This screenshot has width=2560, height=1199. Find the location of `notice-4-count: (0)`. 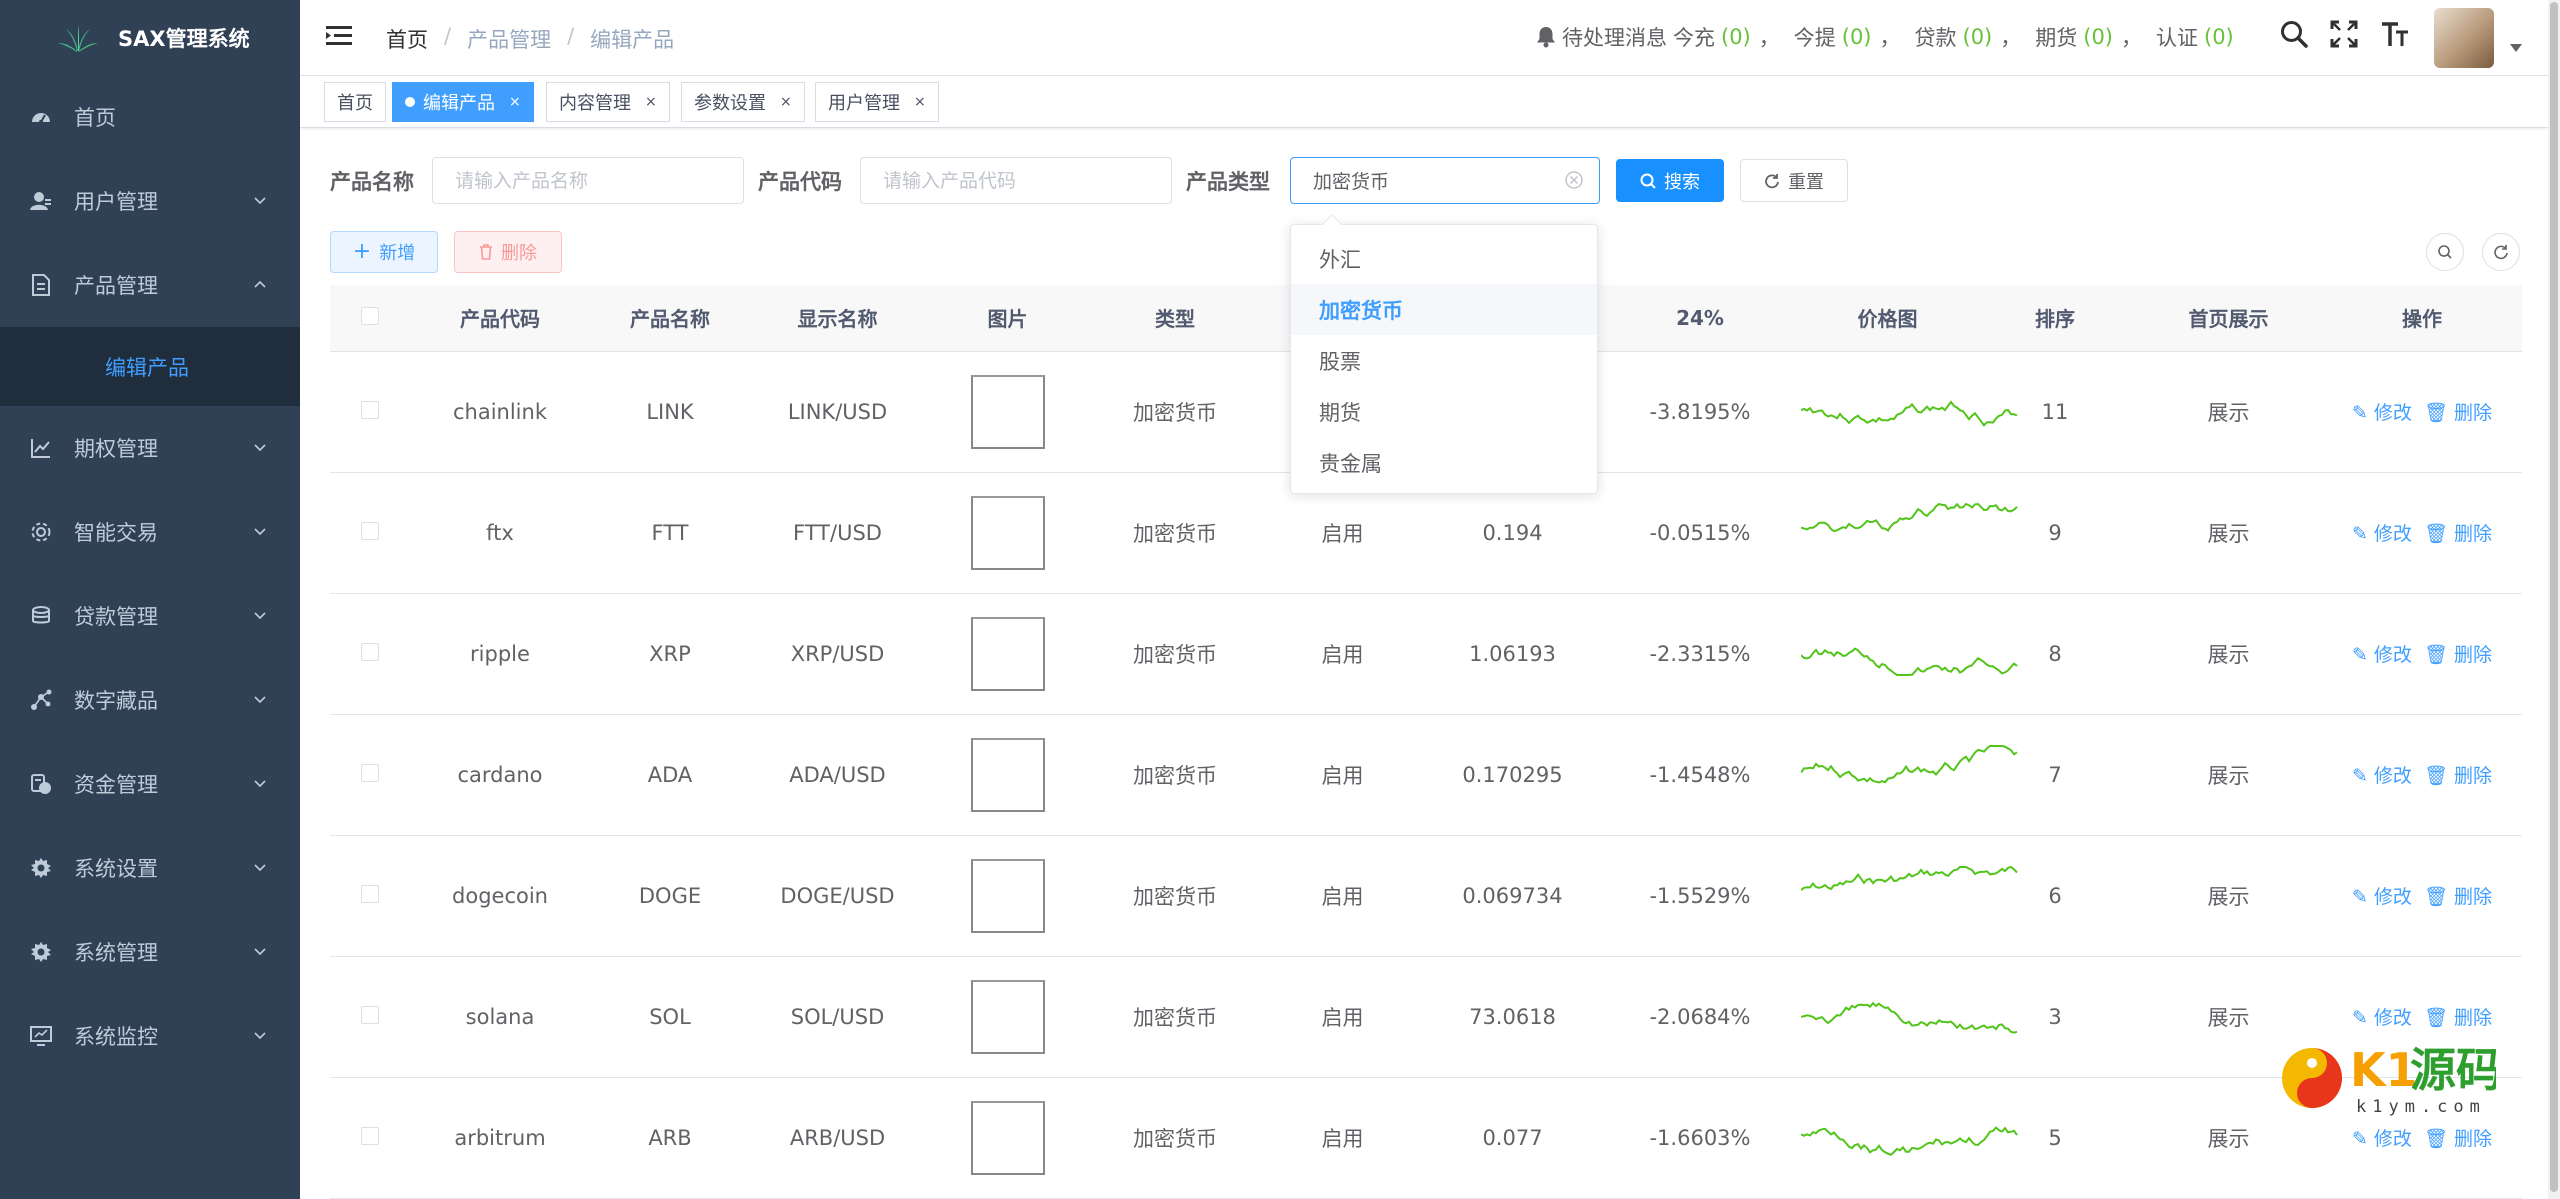

notice-4-count: (0) is located at coordinates (2219, 37).